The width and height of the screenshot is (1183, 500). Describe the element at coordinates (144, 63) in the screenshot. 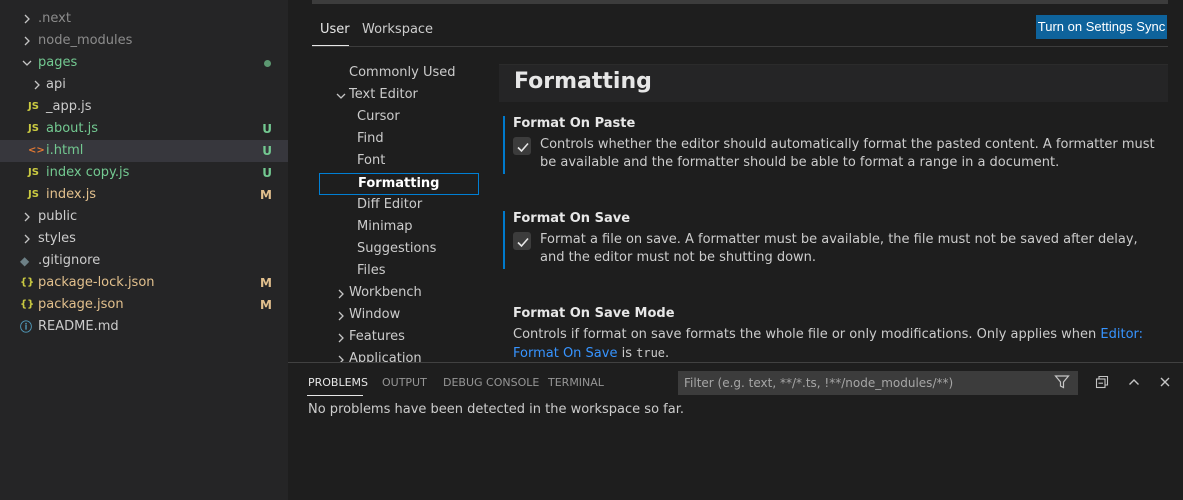

I see `tree-item: pages` at that location.